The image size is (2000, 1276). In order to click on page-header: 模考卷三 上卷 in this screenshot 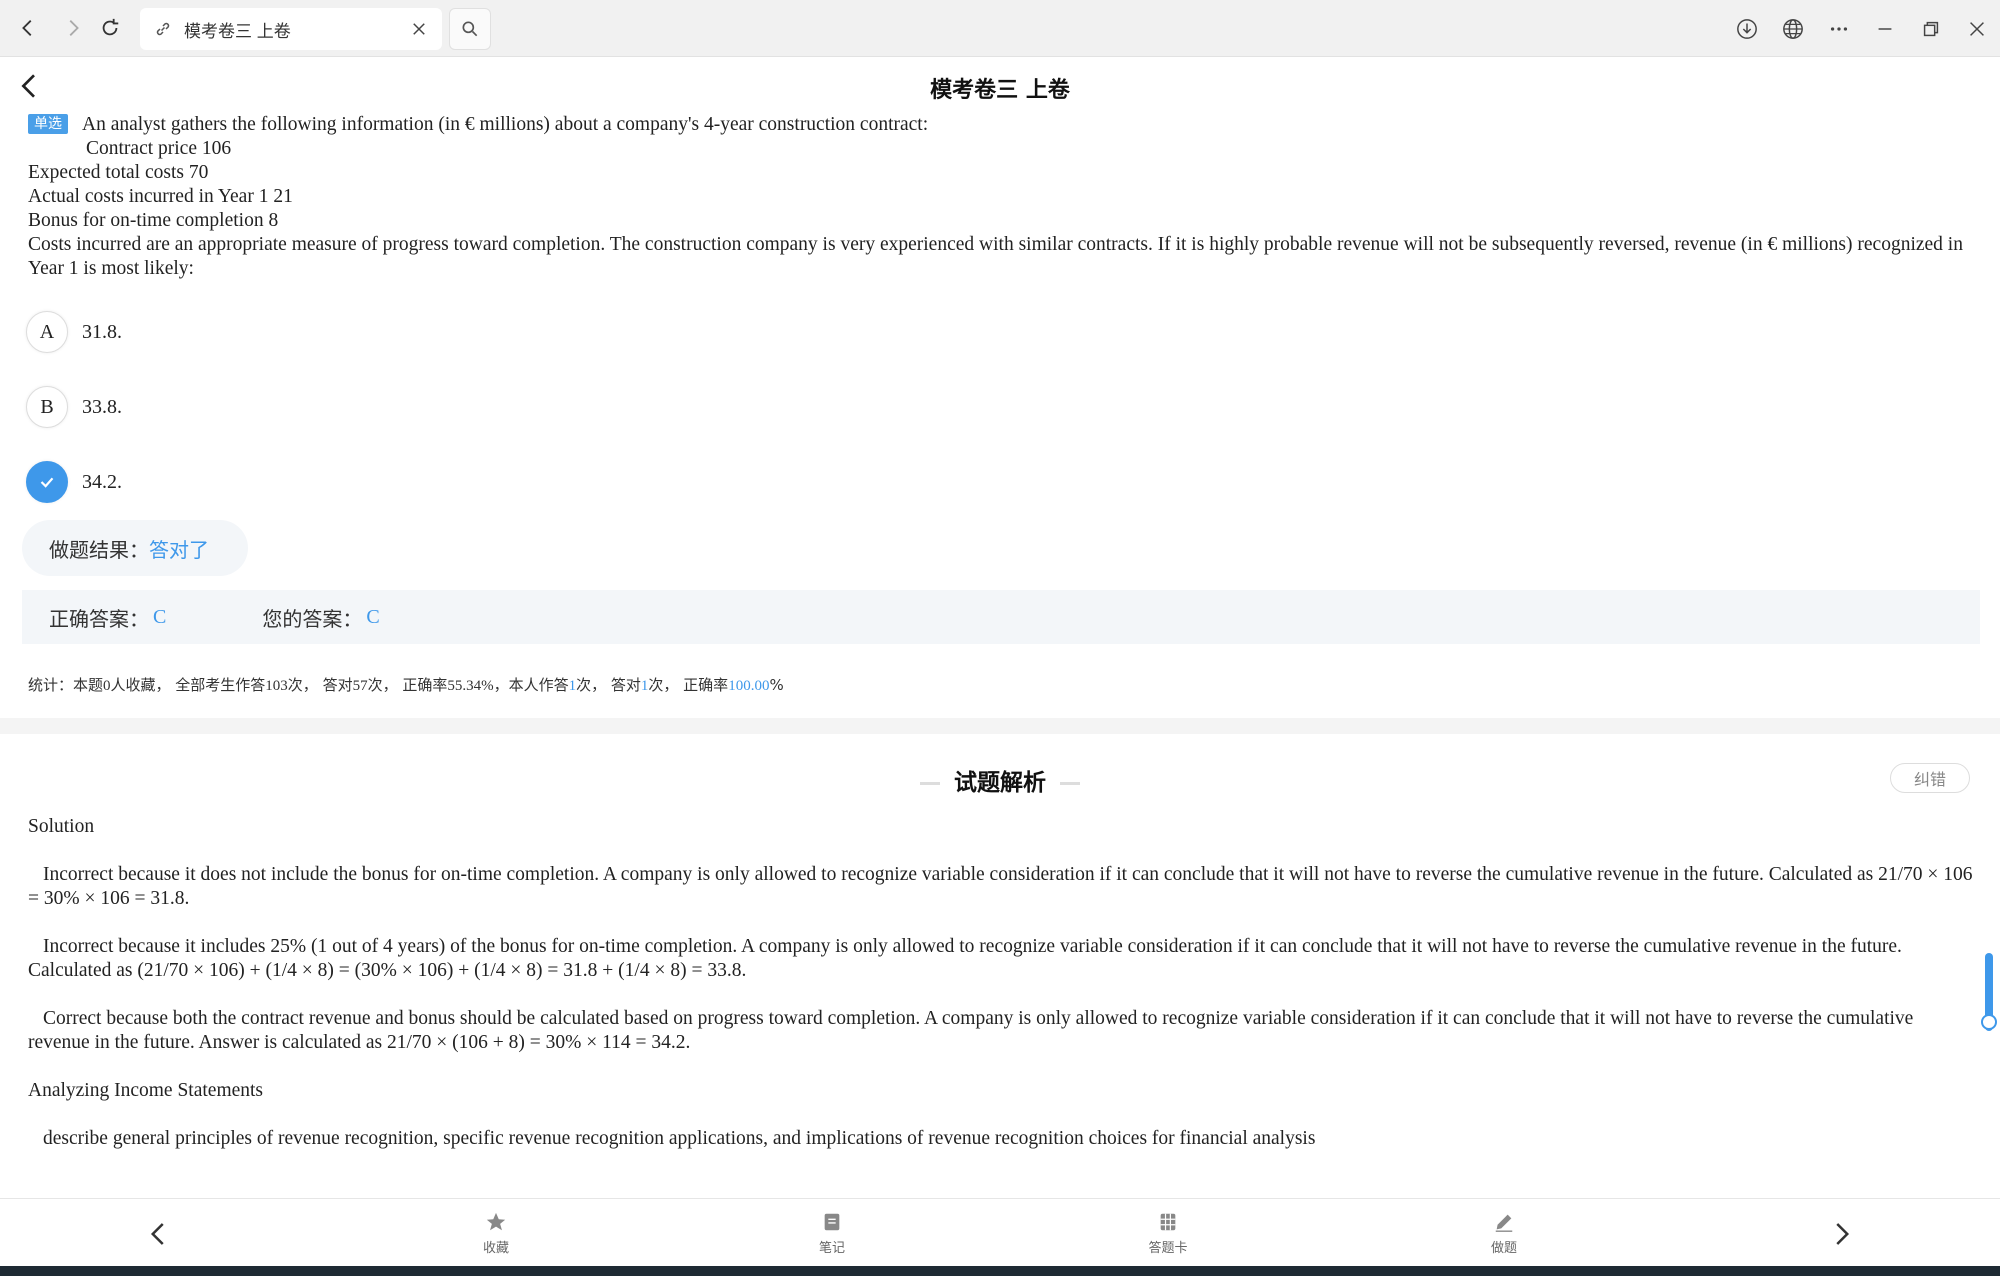, I will do `click(1000, 87)`.